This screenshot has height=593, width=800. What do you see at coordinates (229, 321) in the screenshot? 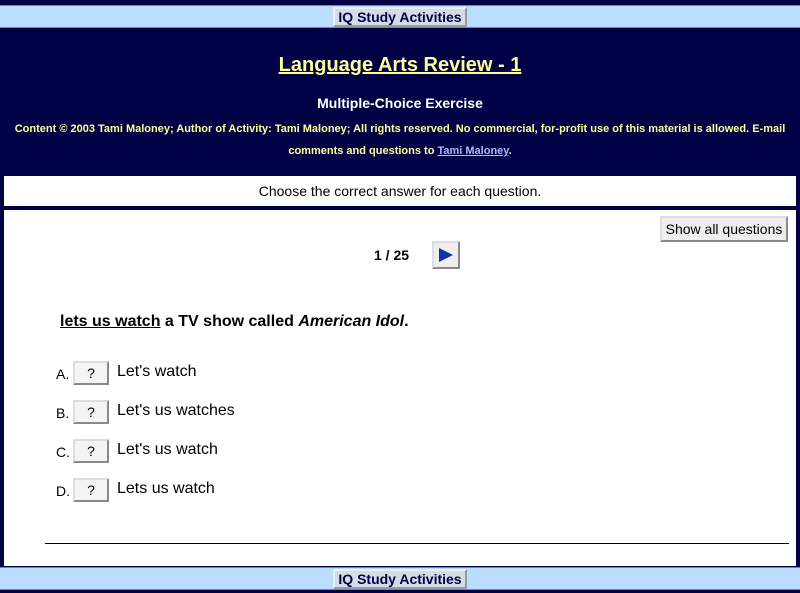
I see `question-middle: a TV show called` at bounding box center [229, 321].